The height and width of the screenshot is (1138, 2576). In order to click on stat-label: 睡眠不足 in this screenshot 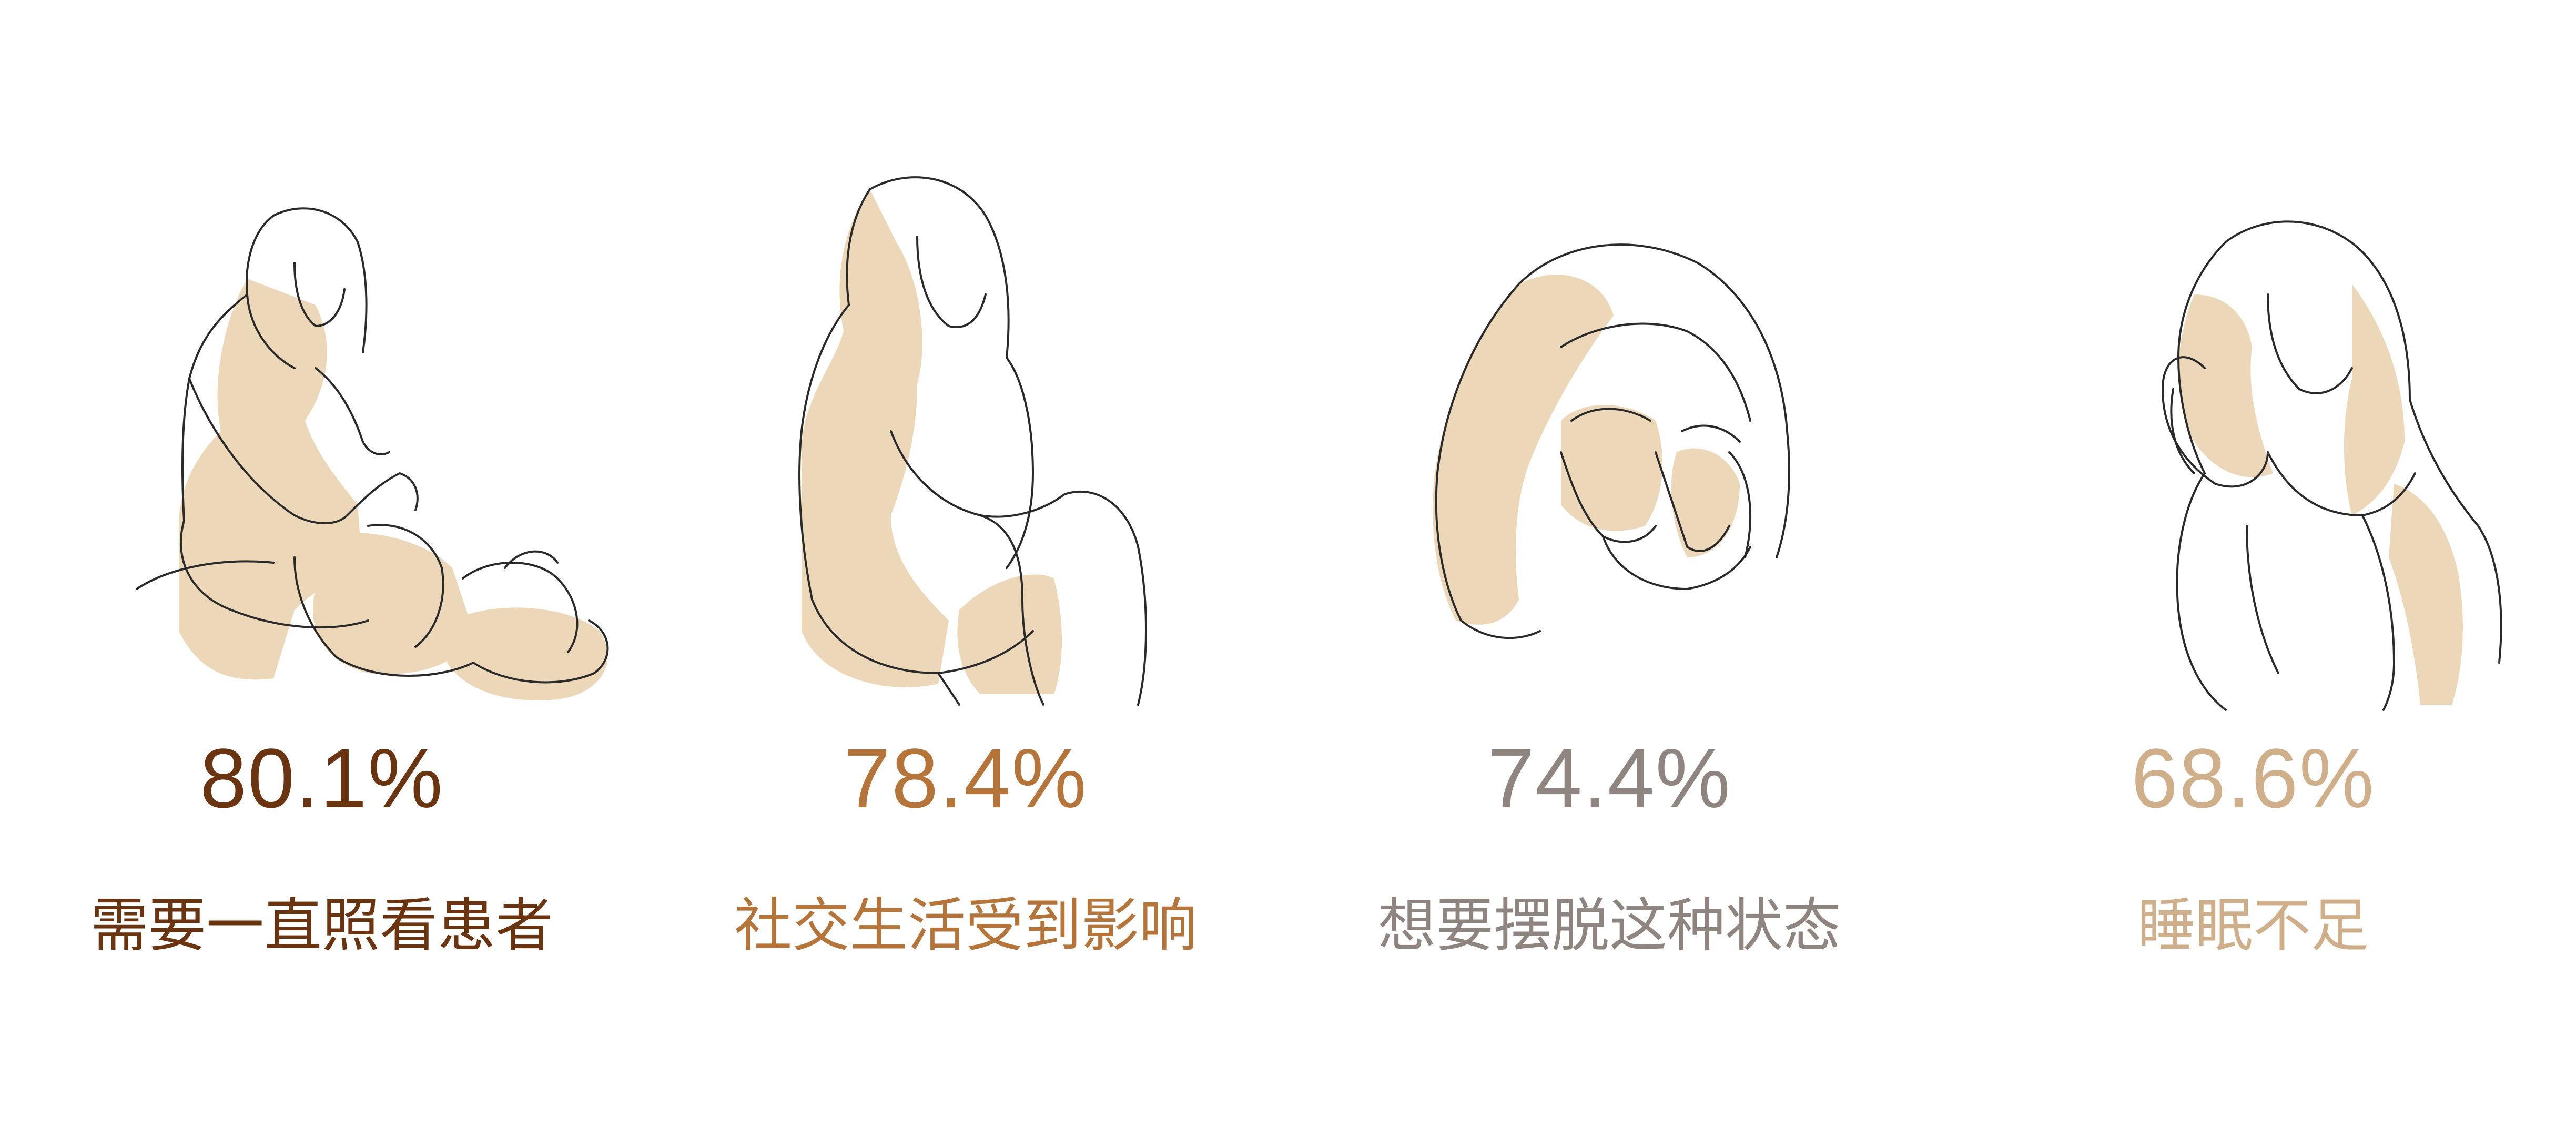, I will do `click(2253, 925)`.